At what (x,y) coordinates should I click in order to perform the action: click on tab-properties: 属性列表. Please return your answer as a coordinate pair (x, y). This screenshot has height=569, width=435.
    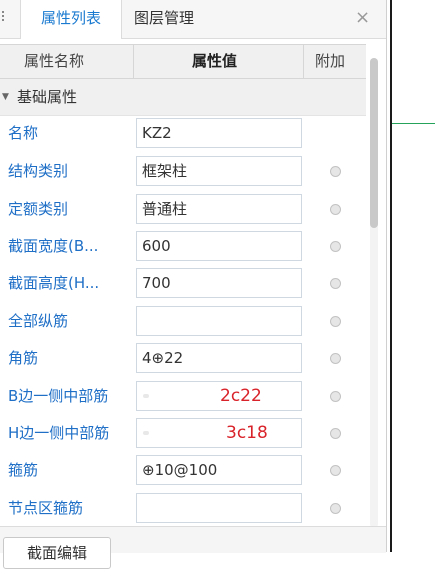
    Looking at the image, I should click on (71, 19).